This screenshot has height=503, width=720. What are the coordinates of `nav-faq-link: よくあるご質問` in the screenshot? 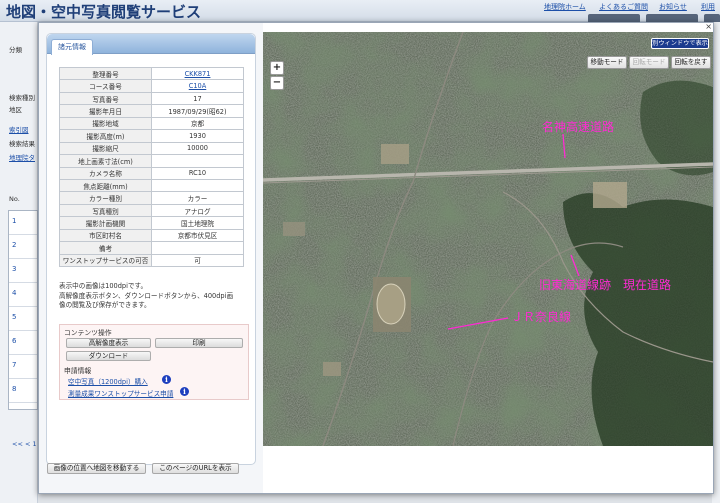 It's located at (623, 7).